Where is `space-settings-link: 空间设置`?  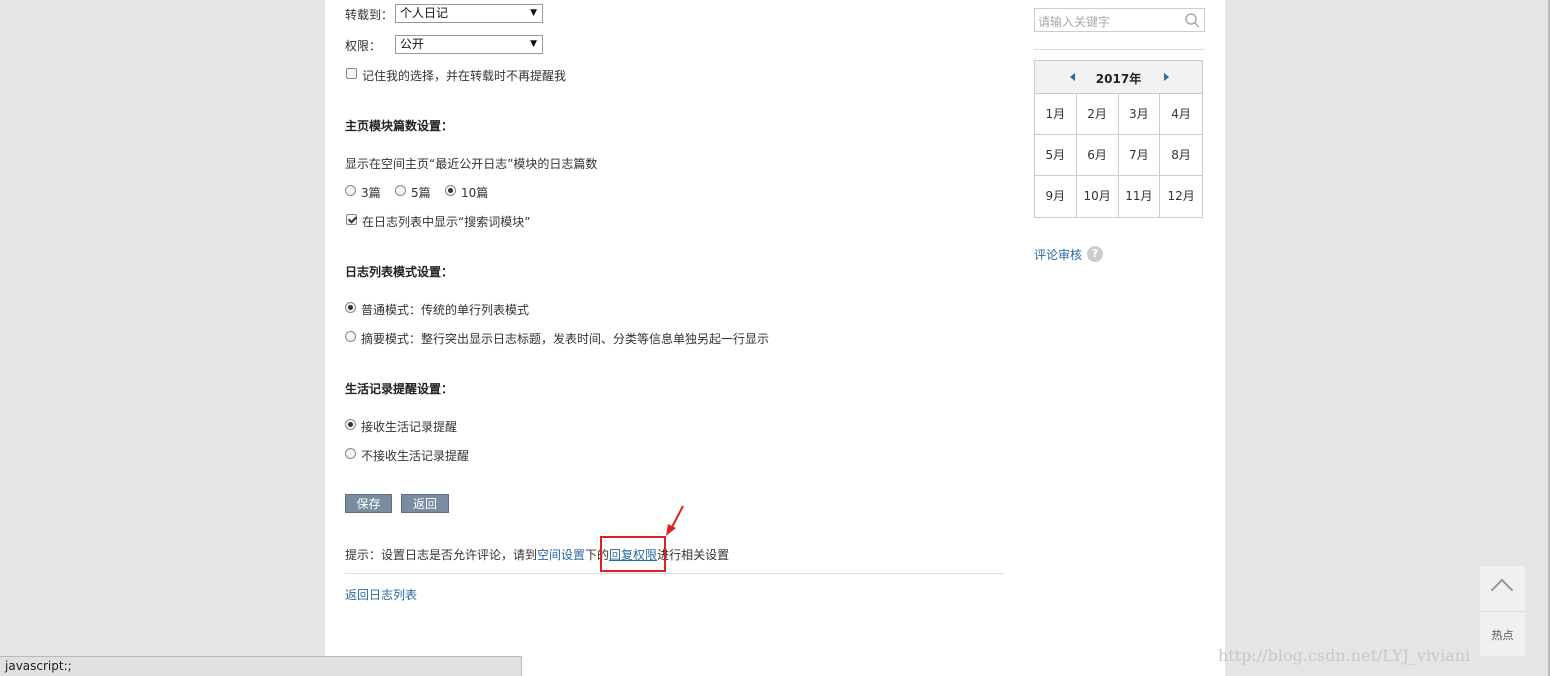
space-settings-link: 空间设置 is located at coordinates (561, 555).